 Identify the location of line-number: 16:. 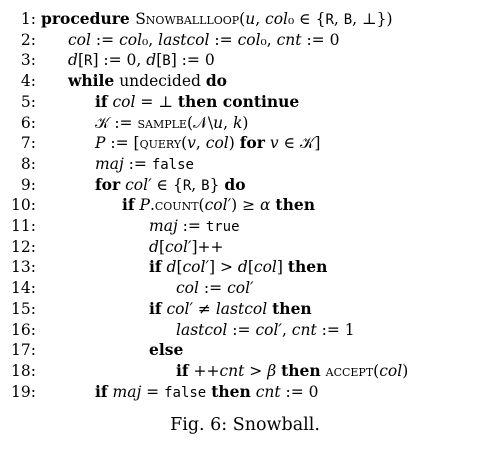
(23, 329).